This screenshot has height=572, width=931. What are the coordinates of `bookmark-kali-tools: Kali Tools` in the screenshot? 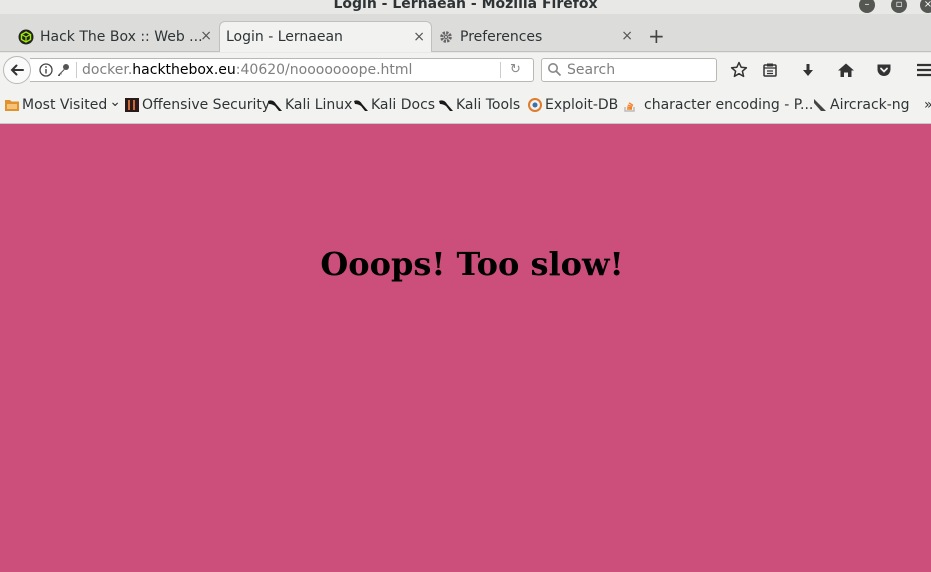 It's located at (479, 105).